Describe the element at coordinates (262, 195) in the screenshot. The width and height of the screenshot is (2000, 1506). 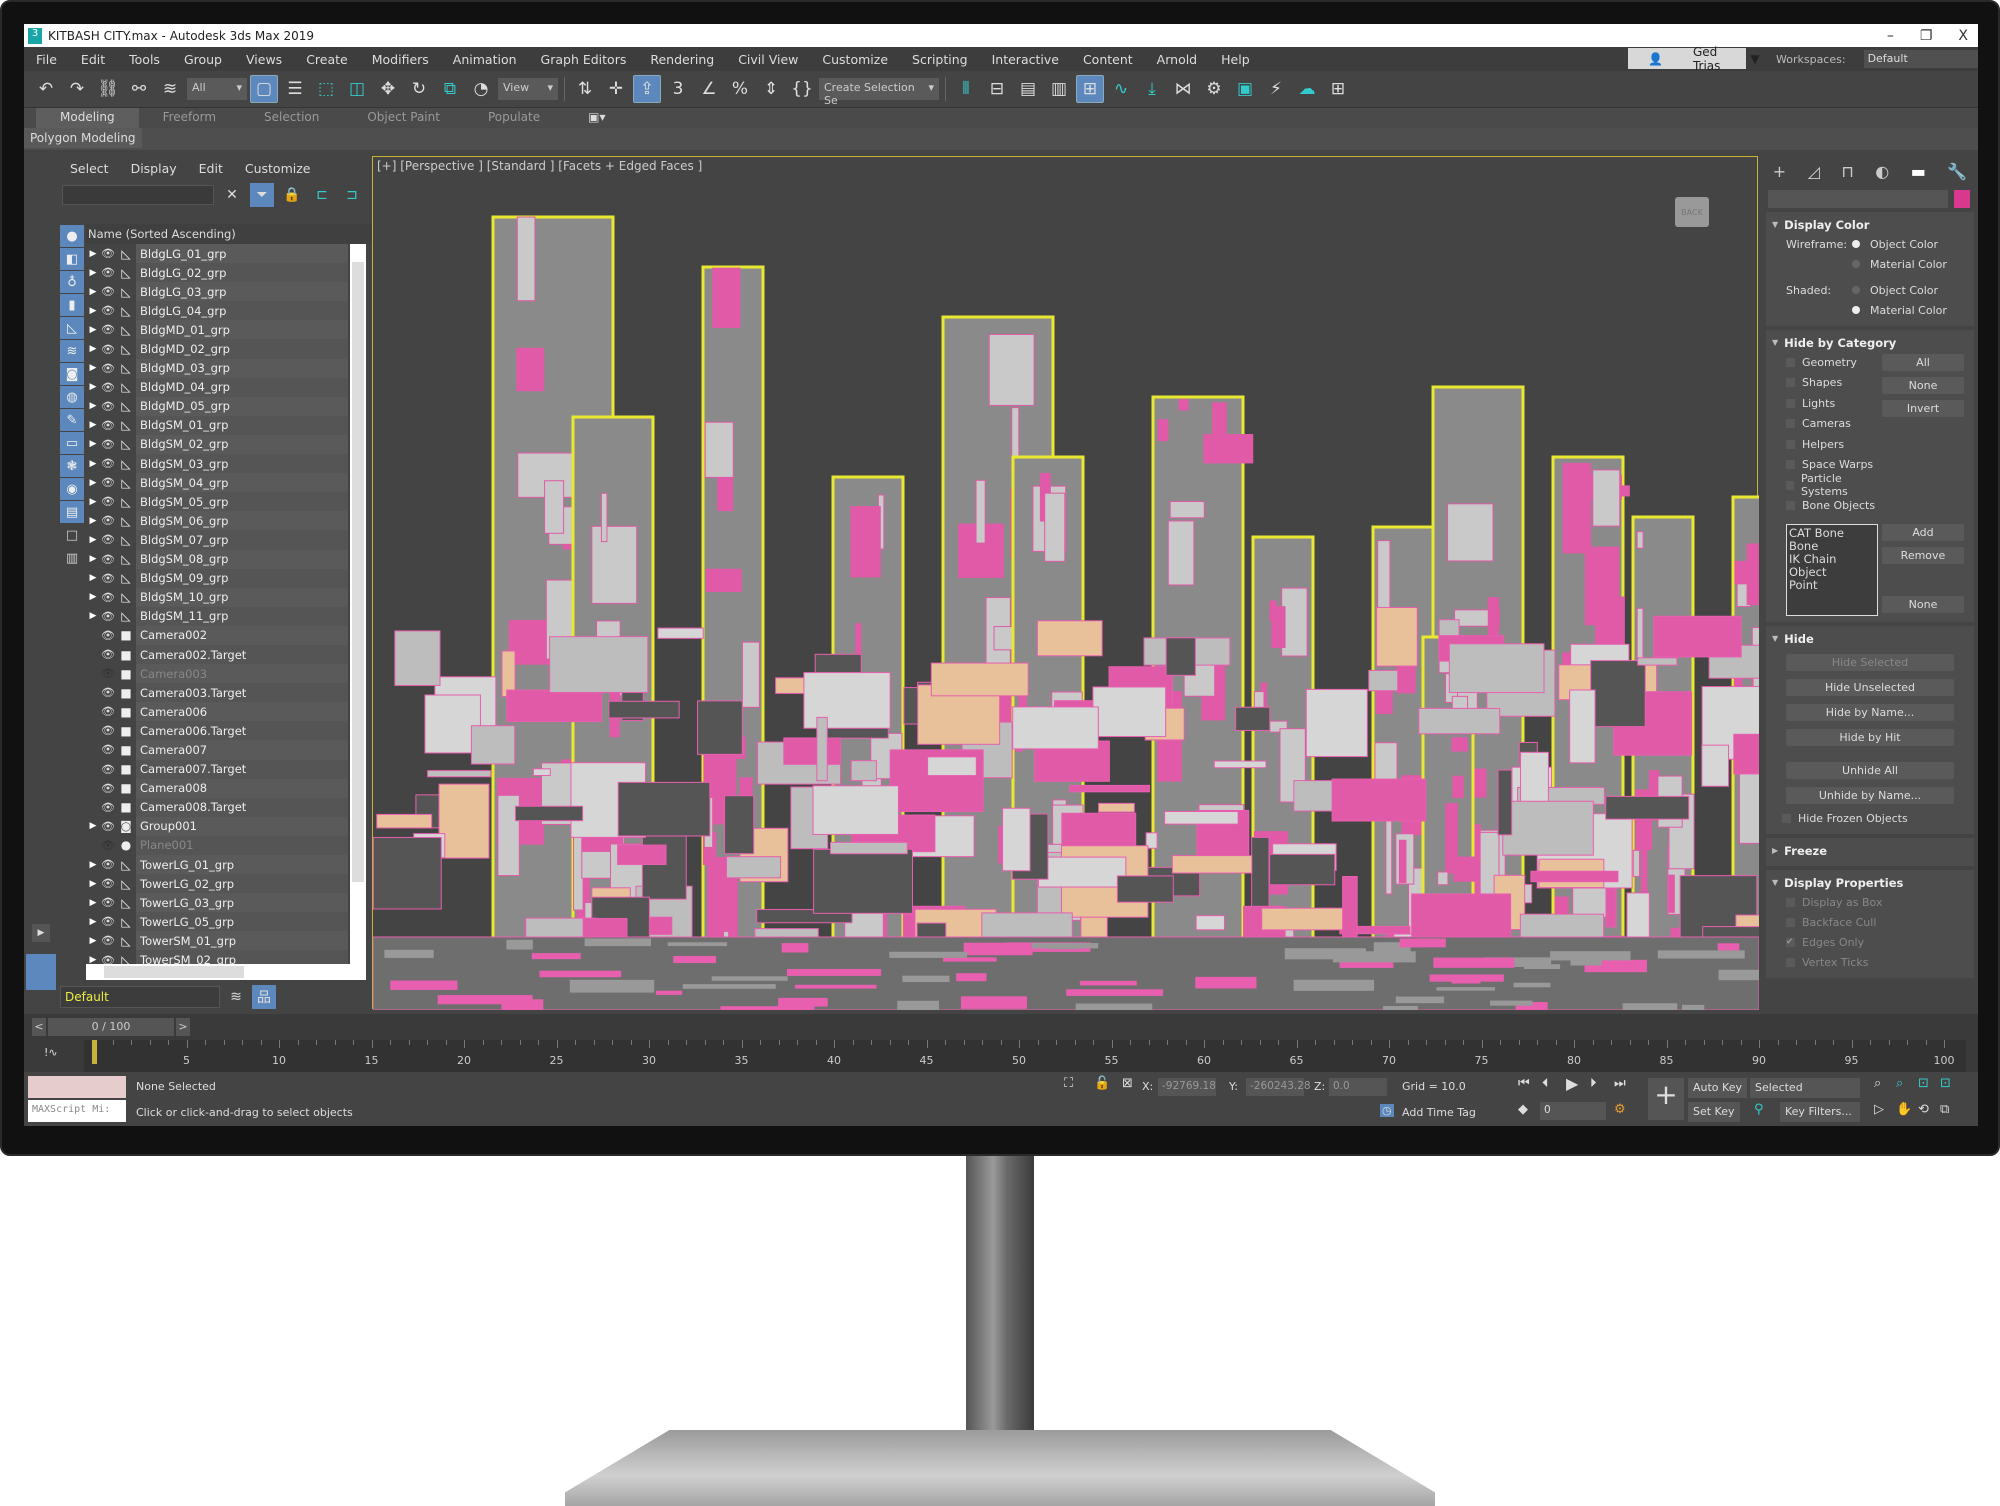
I see `filter-icon: ⏷` at that location.